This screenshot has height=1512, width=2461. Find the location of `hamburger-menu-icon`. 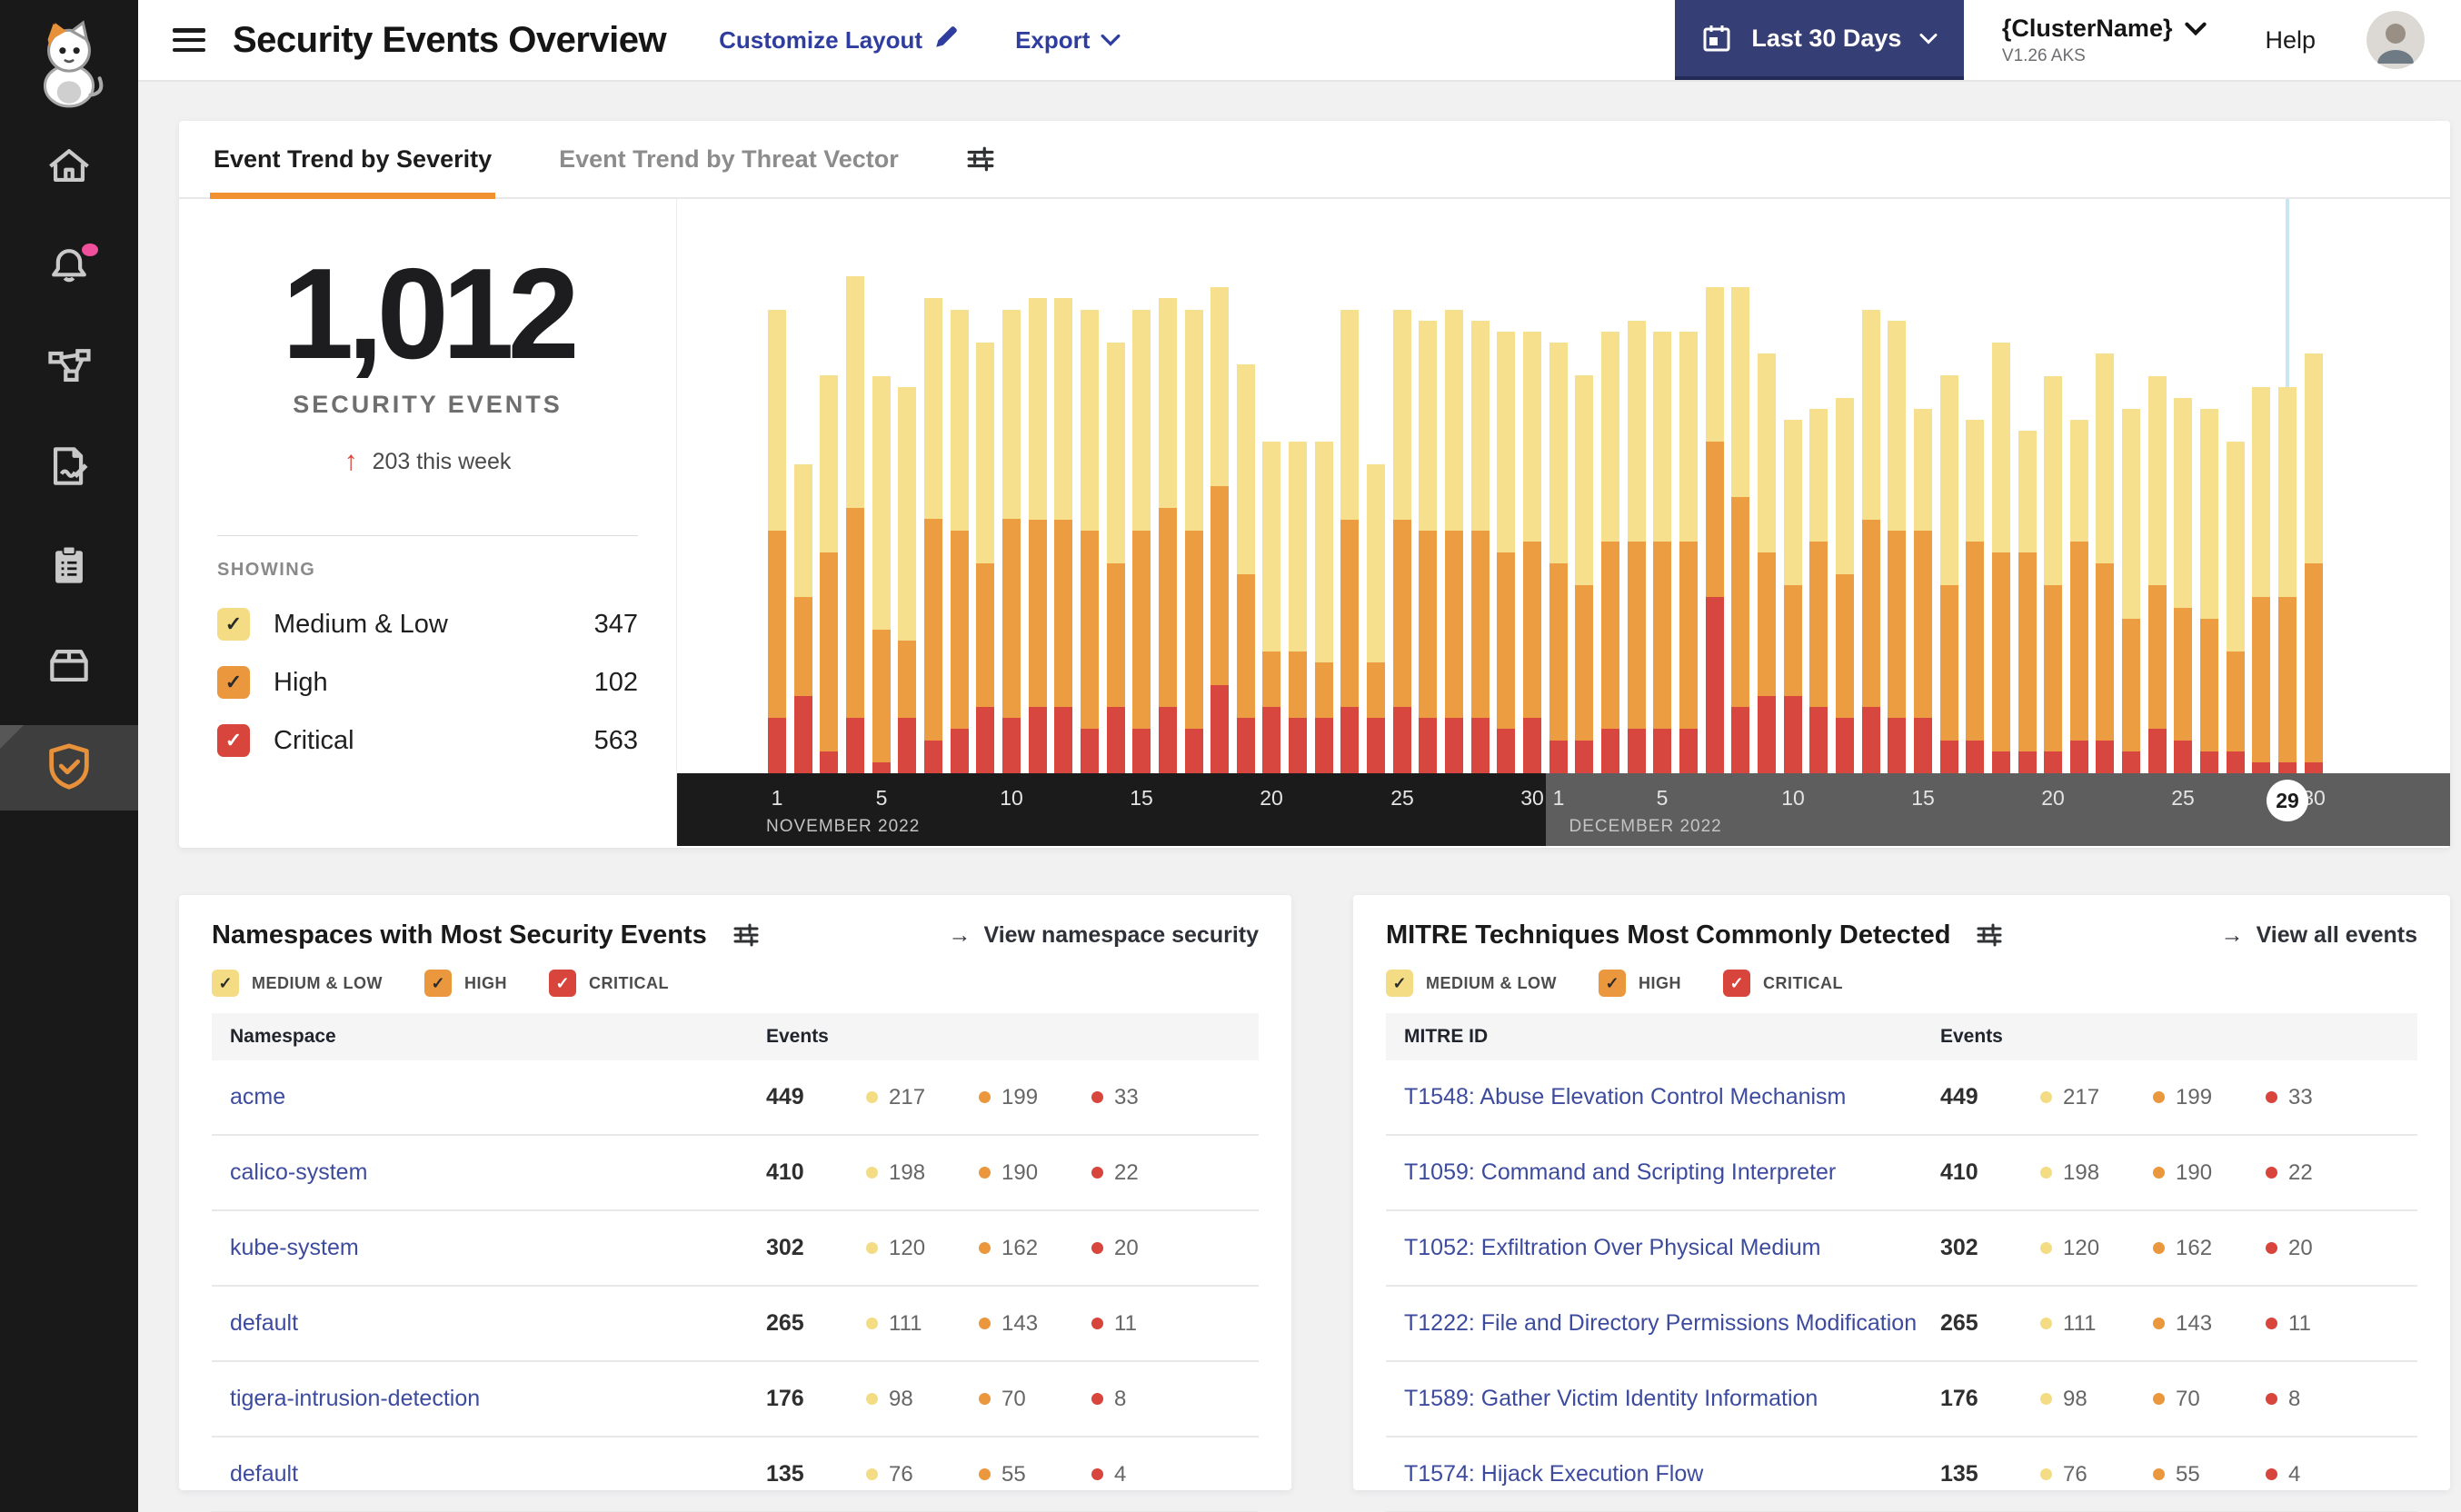

hamburger-menu-icon is located at coordinates (189, 40).